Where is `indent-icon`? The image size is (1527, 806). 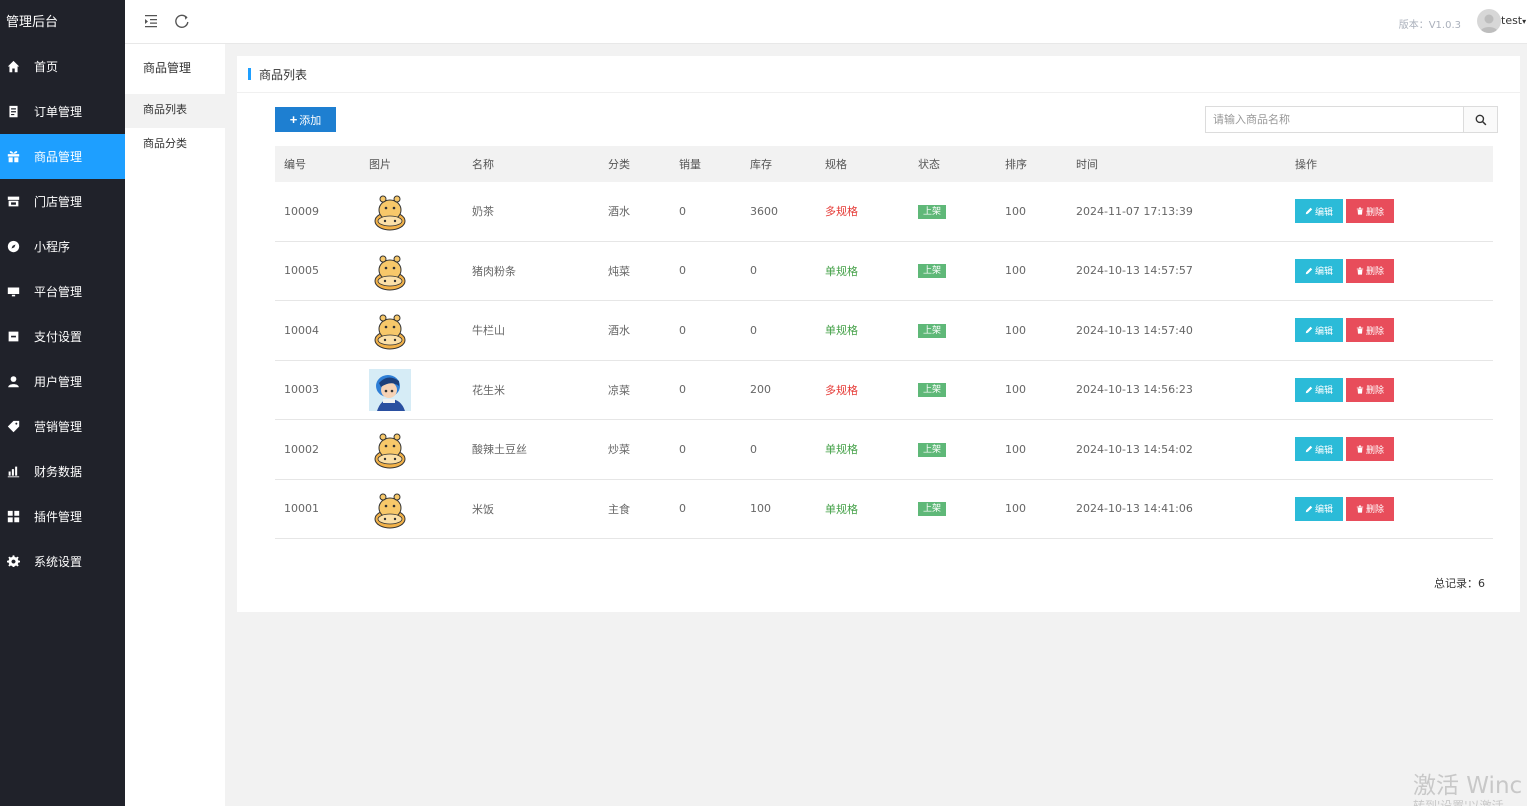 indent-icon is located at coordinates (151, 21).